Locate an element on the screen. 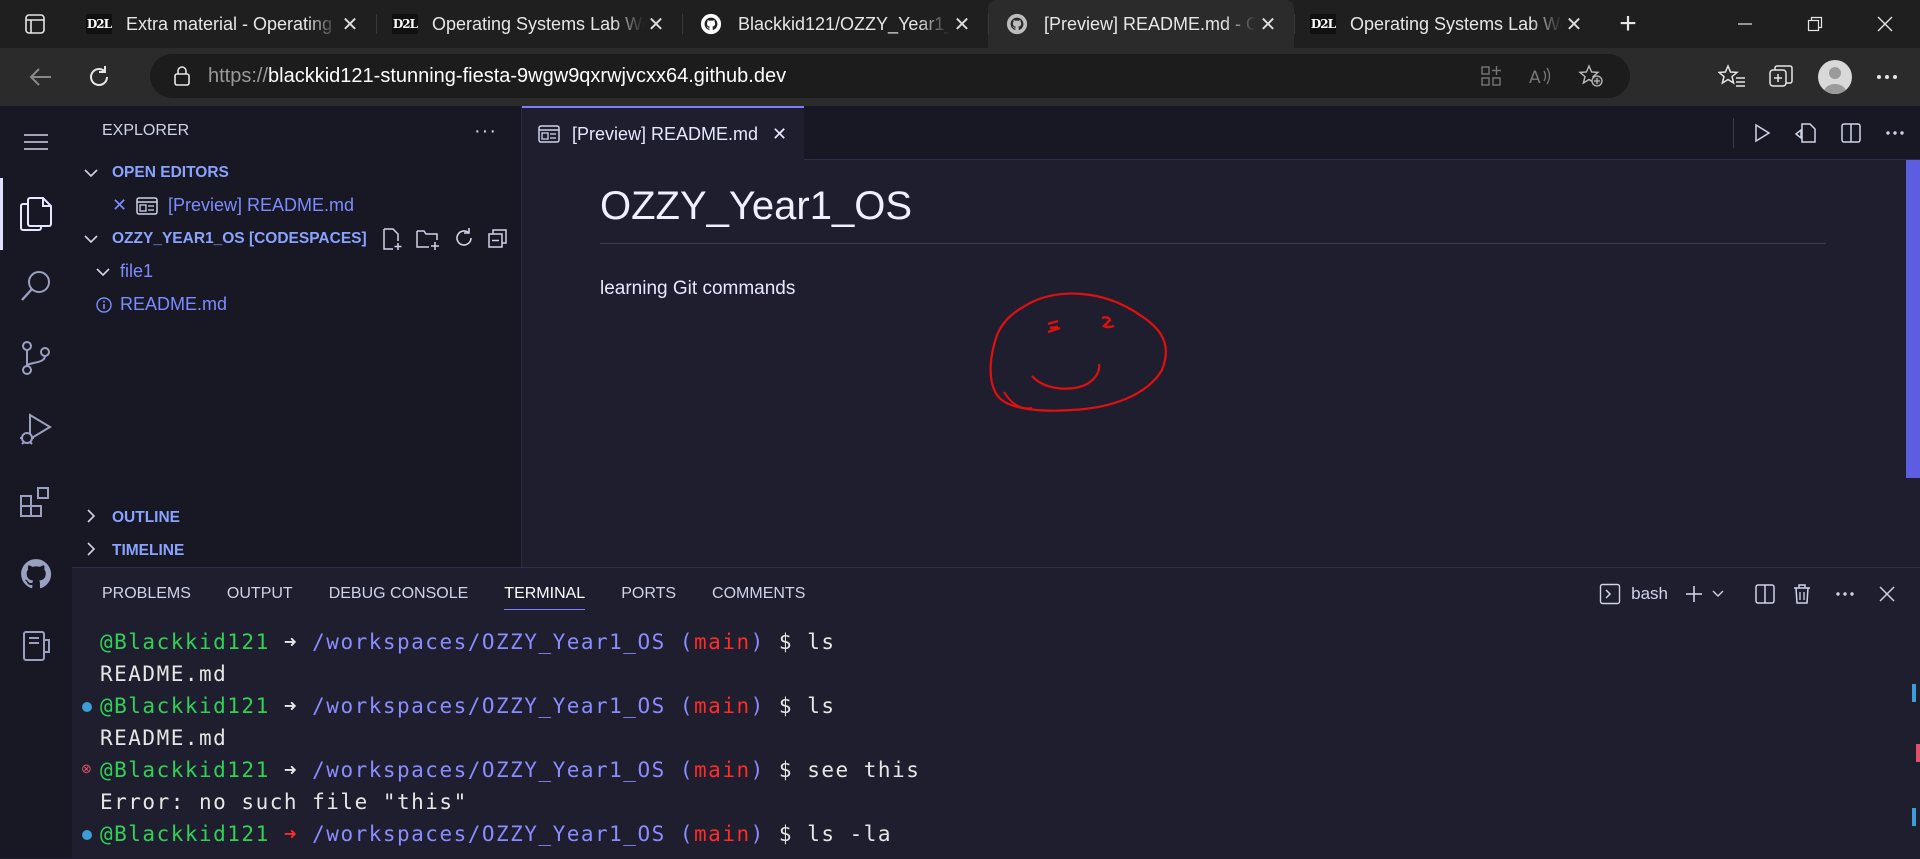 Image resolution: width=1920 pixels, height=859 pixels. read-aloud-icon: A is located at coordinates (1540, 76).